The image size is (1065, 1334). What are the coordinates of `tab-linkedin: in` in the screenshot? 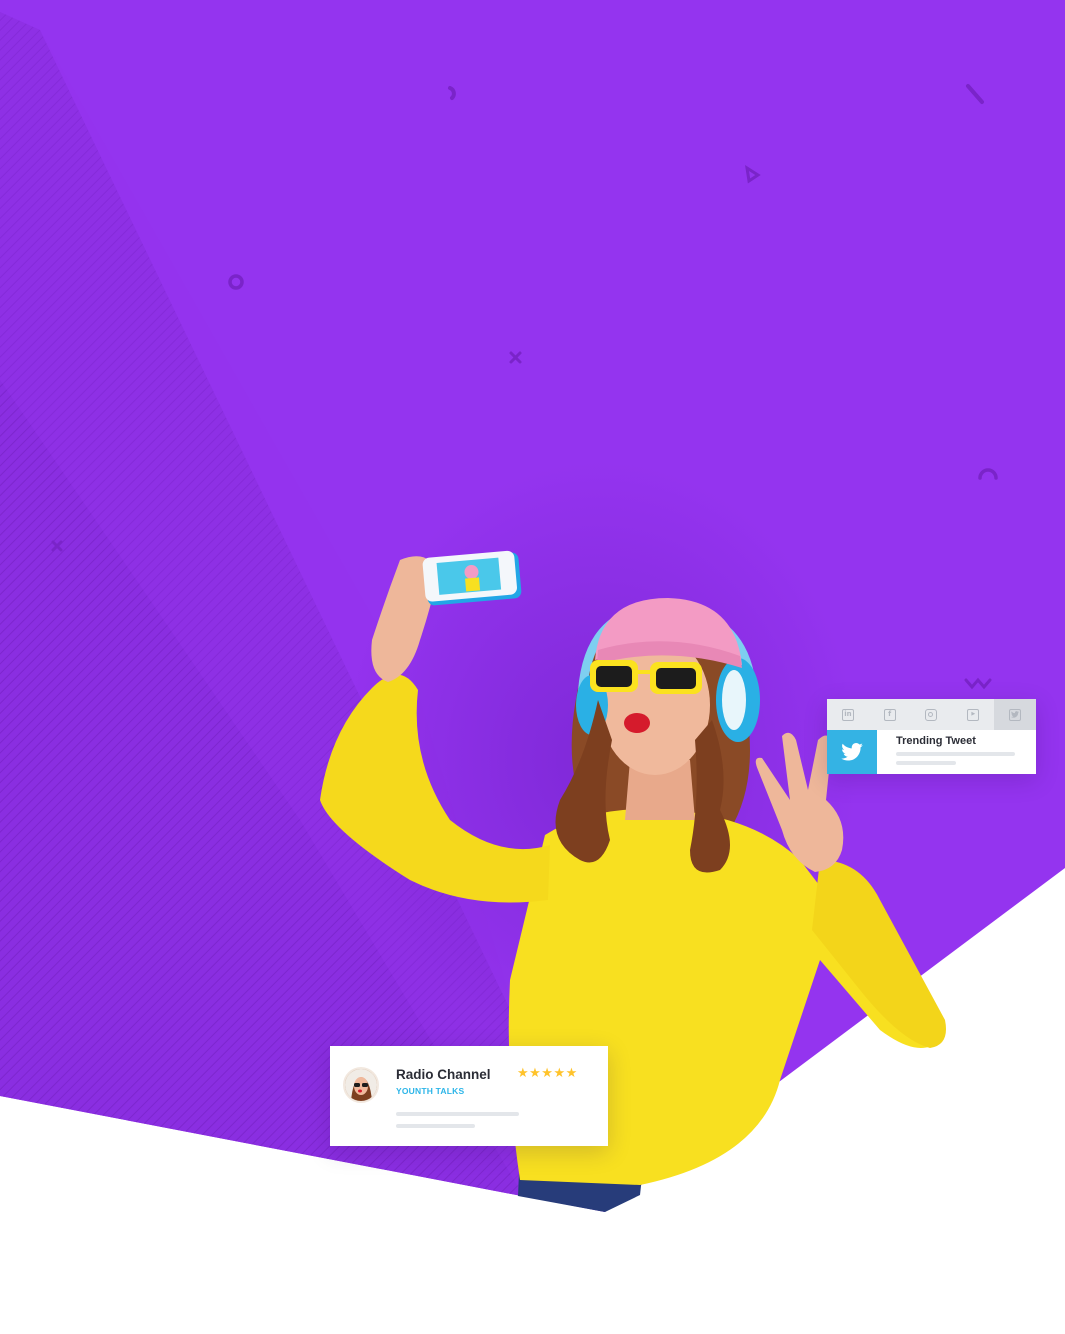 It's located at (848, 714).